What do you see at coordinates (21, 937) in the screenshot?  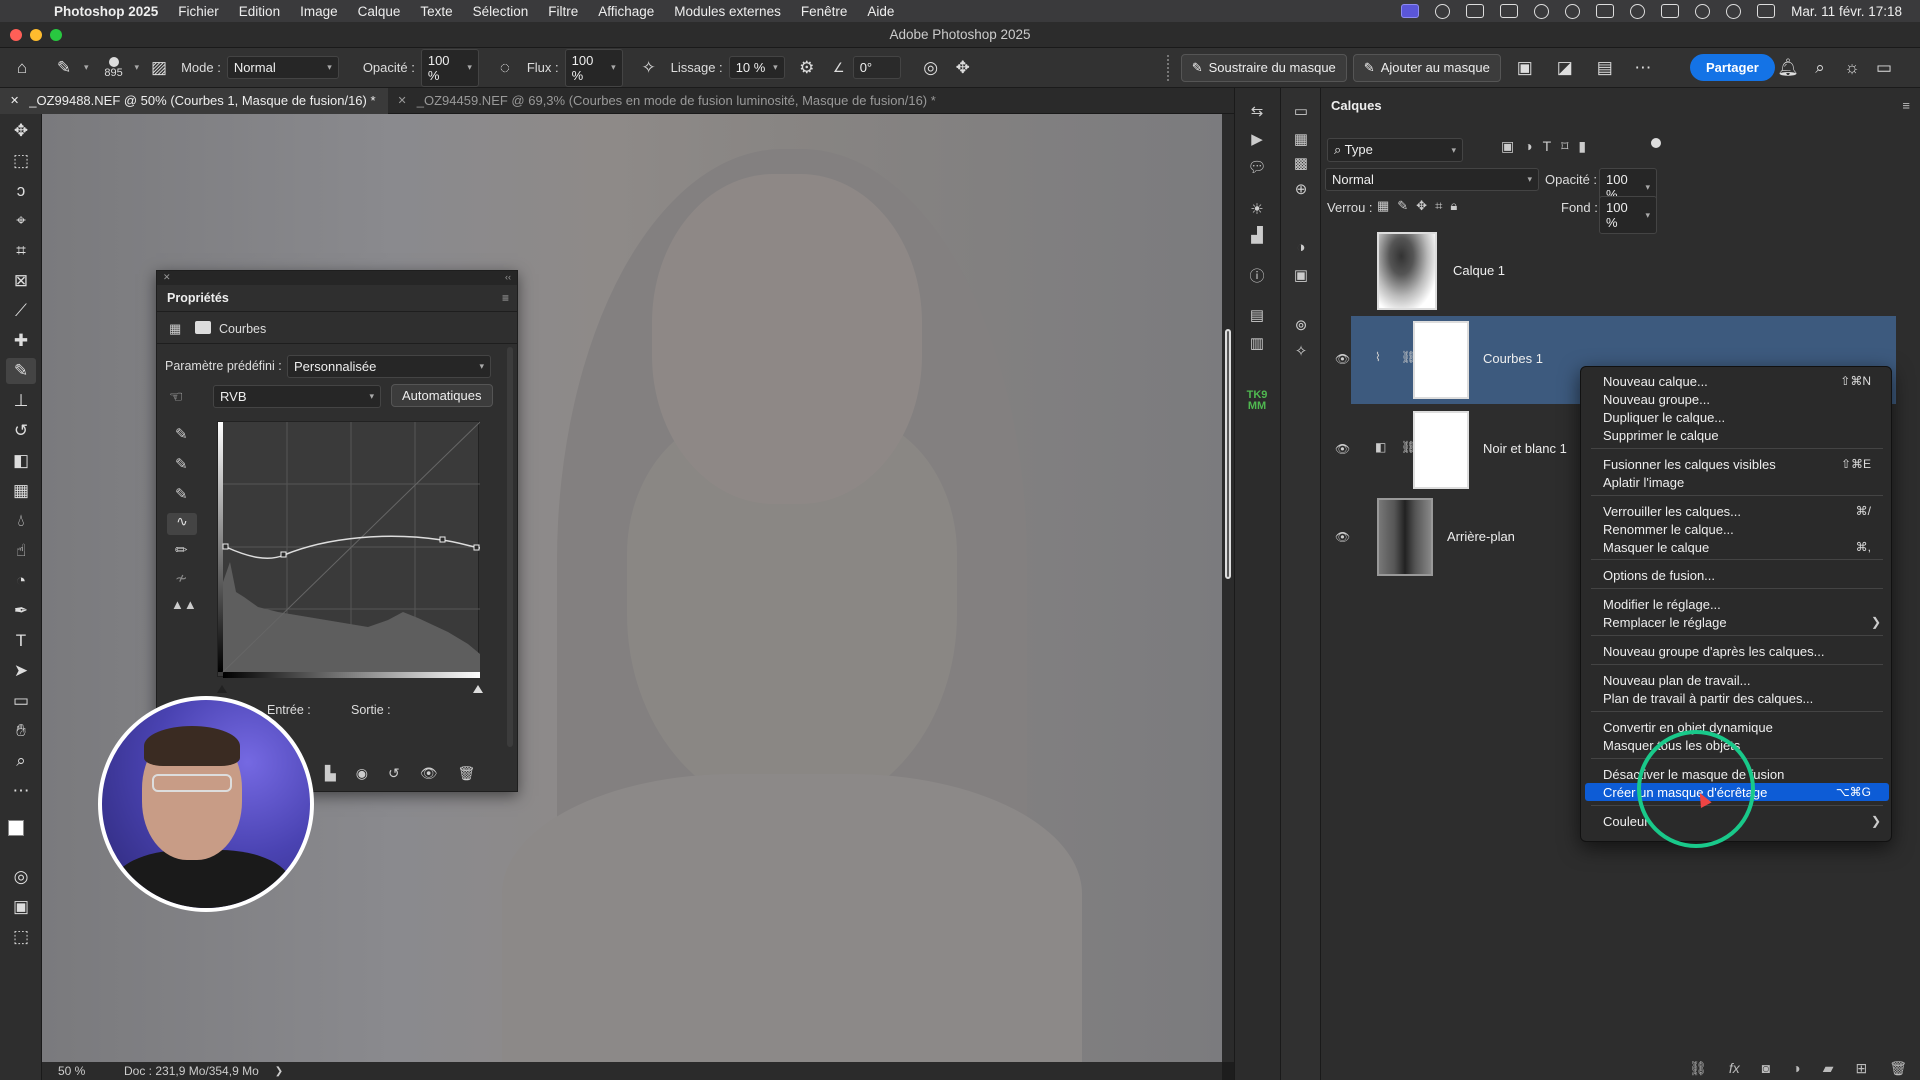 I see `cc-plugin-icon: ⬚` at bounding box center [21, 937].